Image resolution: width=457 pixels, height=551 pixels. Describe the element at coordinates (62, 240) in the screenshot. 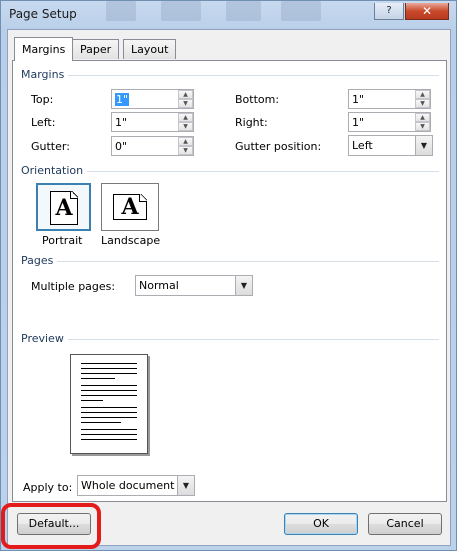

I see `portrait-label: Portrait` at that location.